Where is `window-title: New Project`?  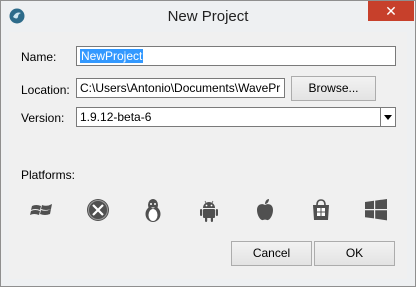
window-title: New Project is located at coordinates (208, 16).